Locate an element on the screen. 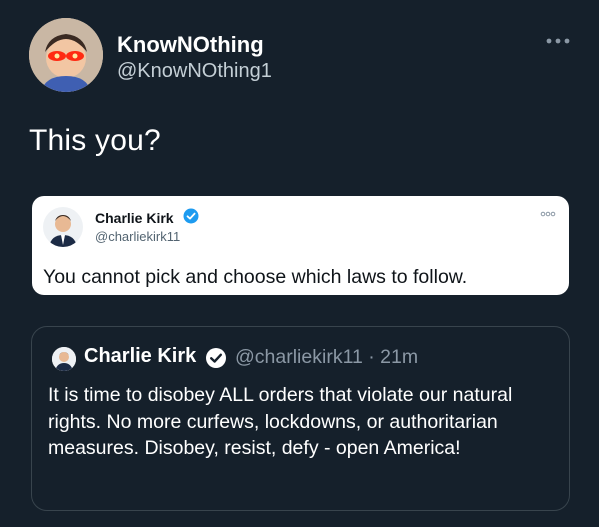 The image size is (599, 527). author-name: KnowNOthing is located at coordinates (190, 45).